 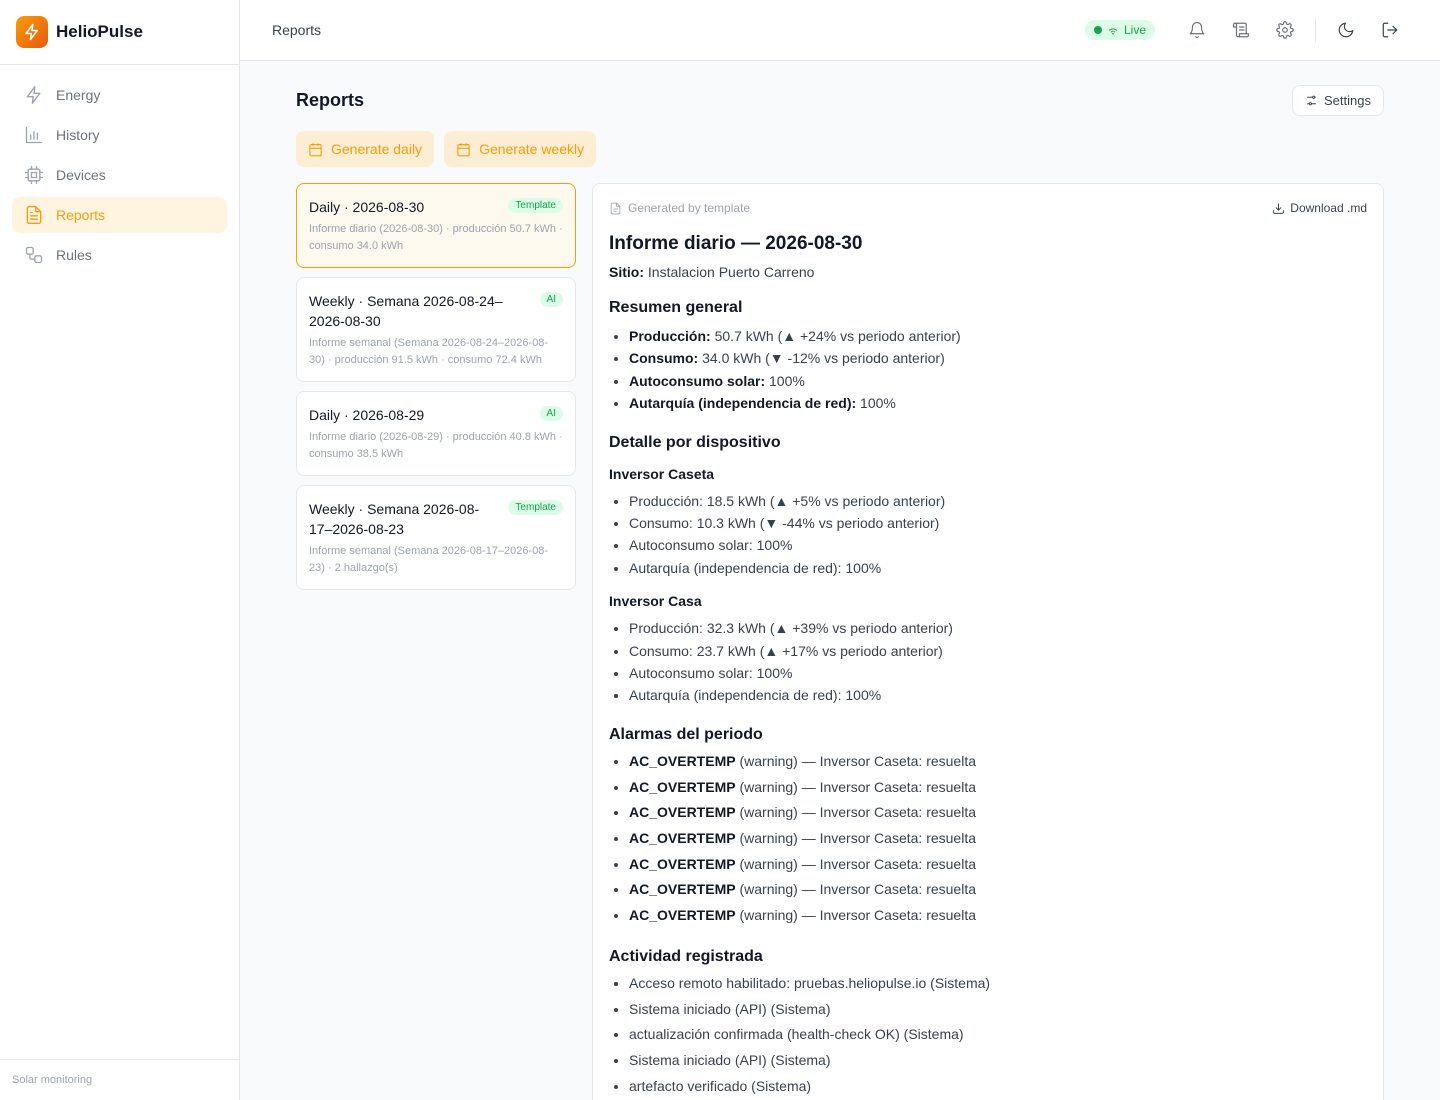 What do you see at coordinates (626, 272) in the screenshot?
I see `site-label: Sitio:` at bounding box center [626, 272].